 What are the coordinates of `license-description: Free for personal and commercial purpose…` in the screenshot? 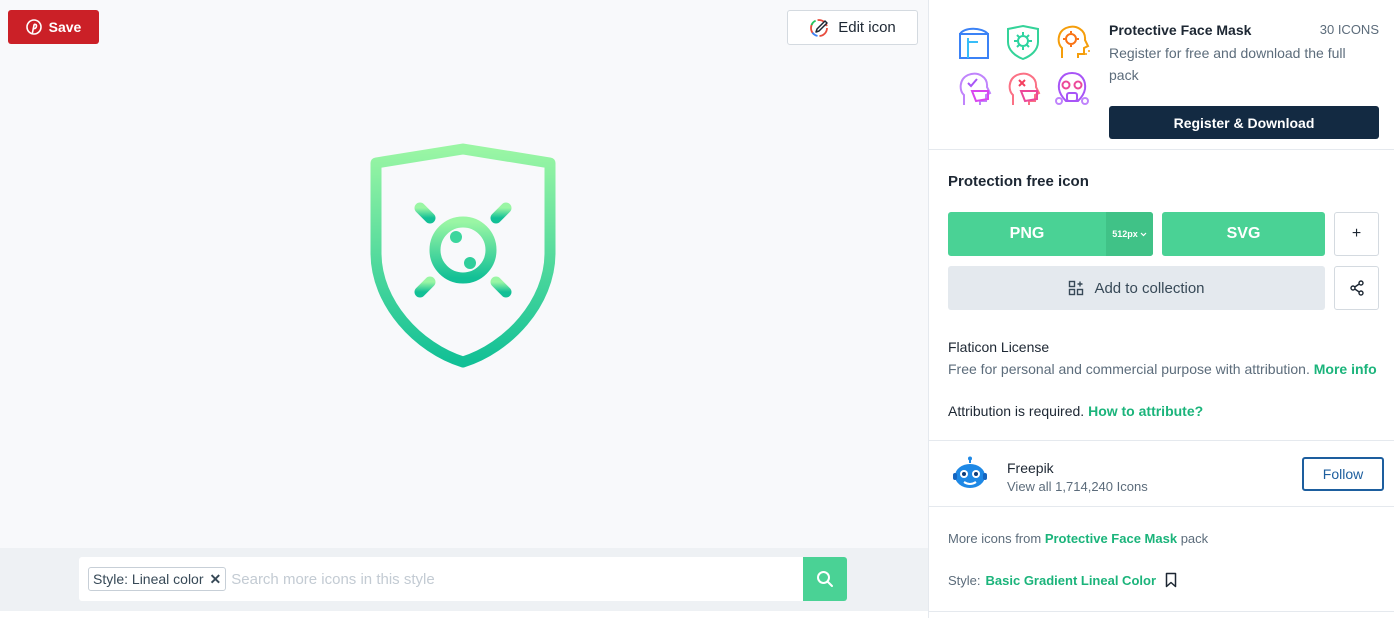 It's located at (1162, 369).